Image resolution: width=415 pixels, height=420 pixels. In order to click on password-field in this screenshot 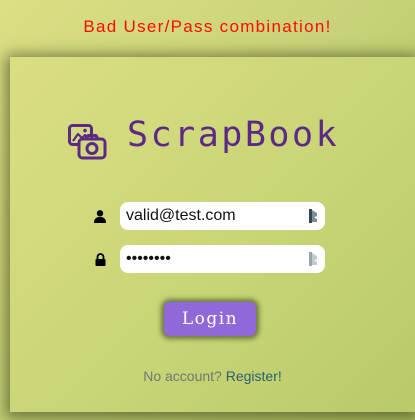, I will do `click(222, 259)`.